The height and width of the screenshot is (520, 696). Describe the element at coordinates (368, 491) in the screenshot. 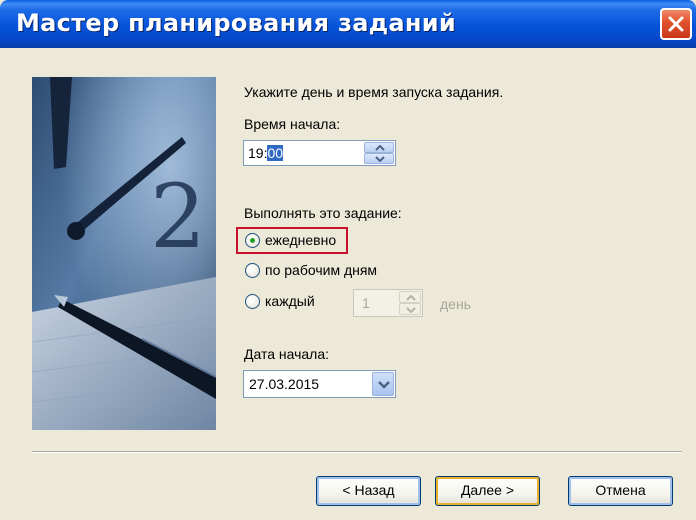

I see `back-button: < Назад` at that location.